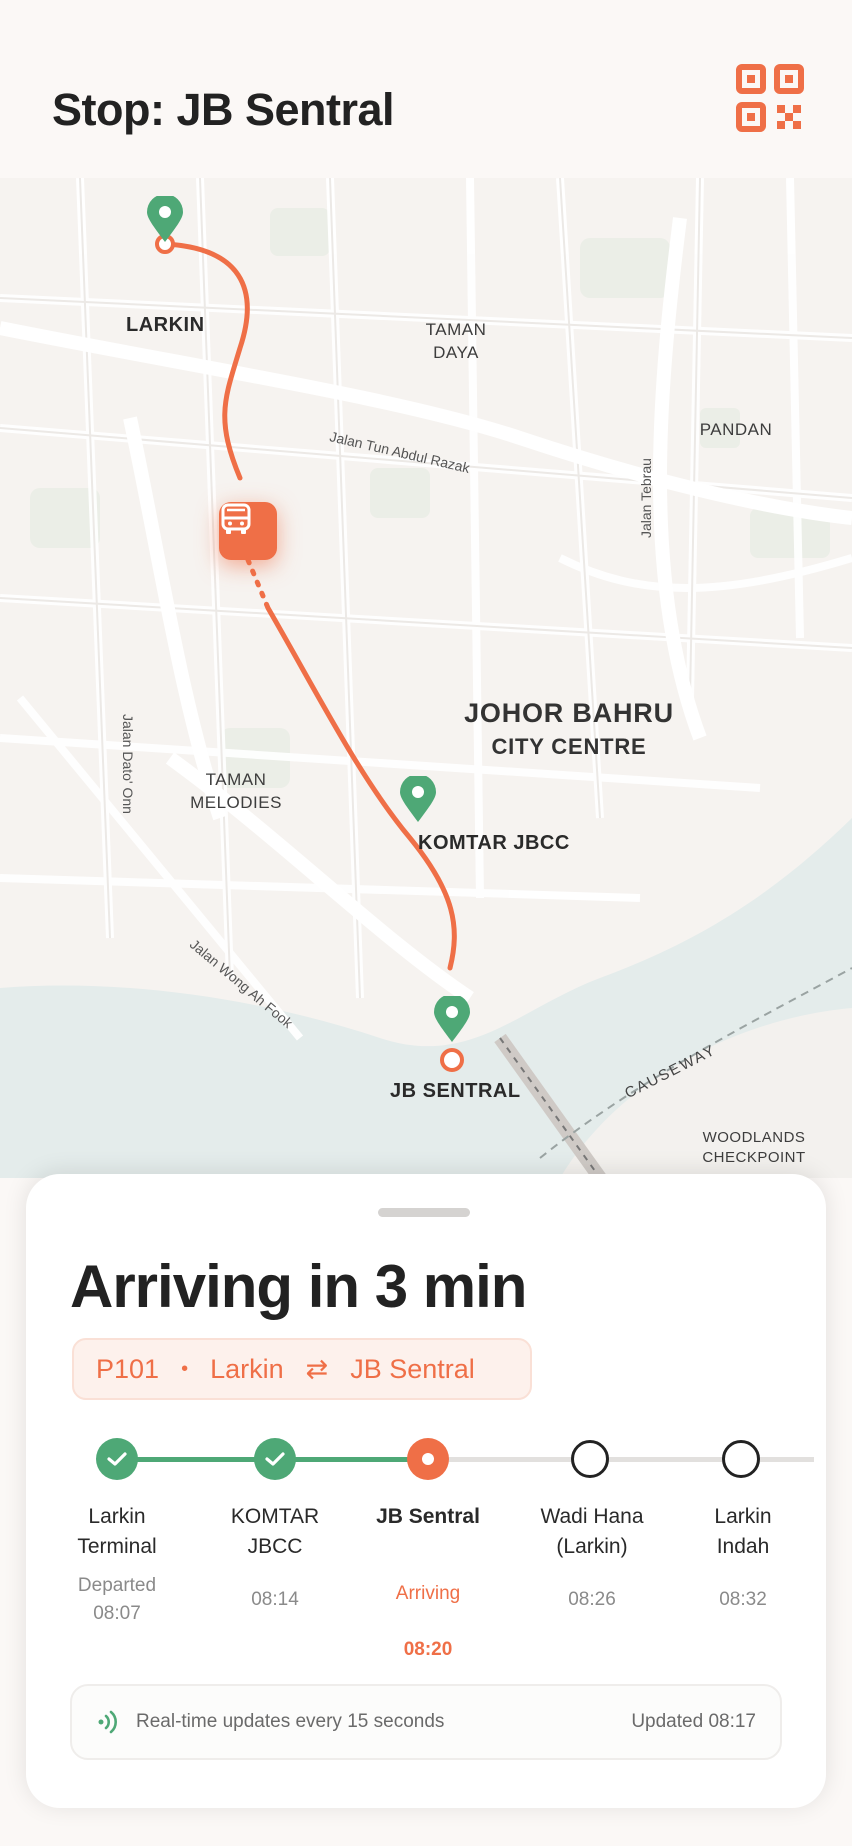  I want to click on live-signal-icon, so click(107, 1722).